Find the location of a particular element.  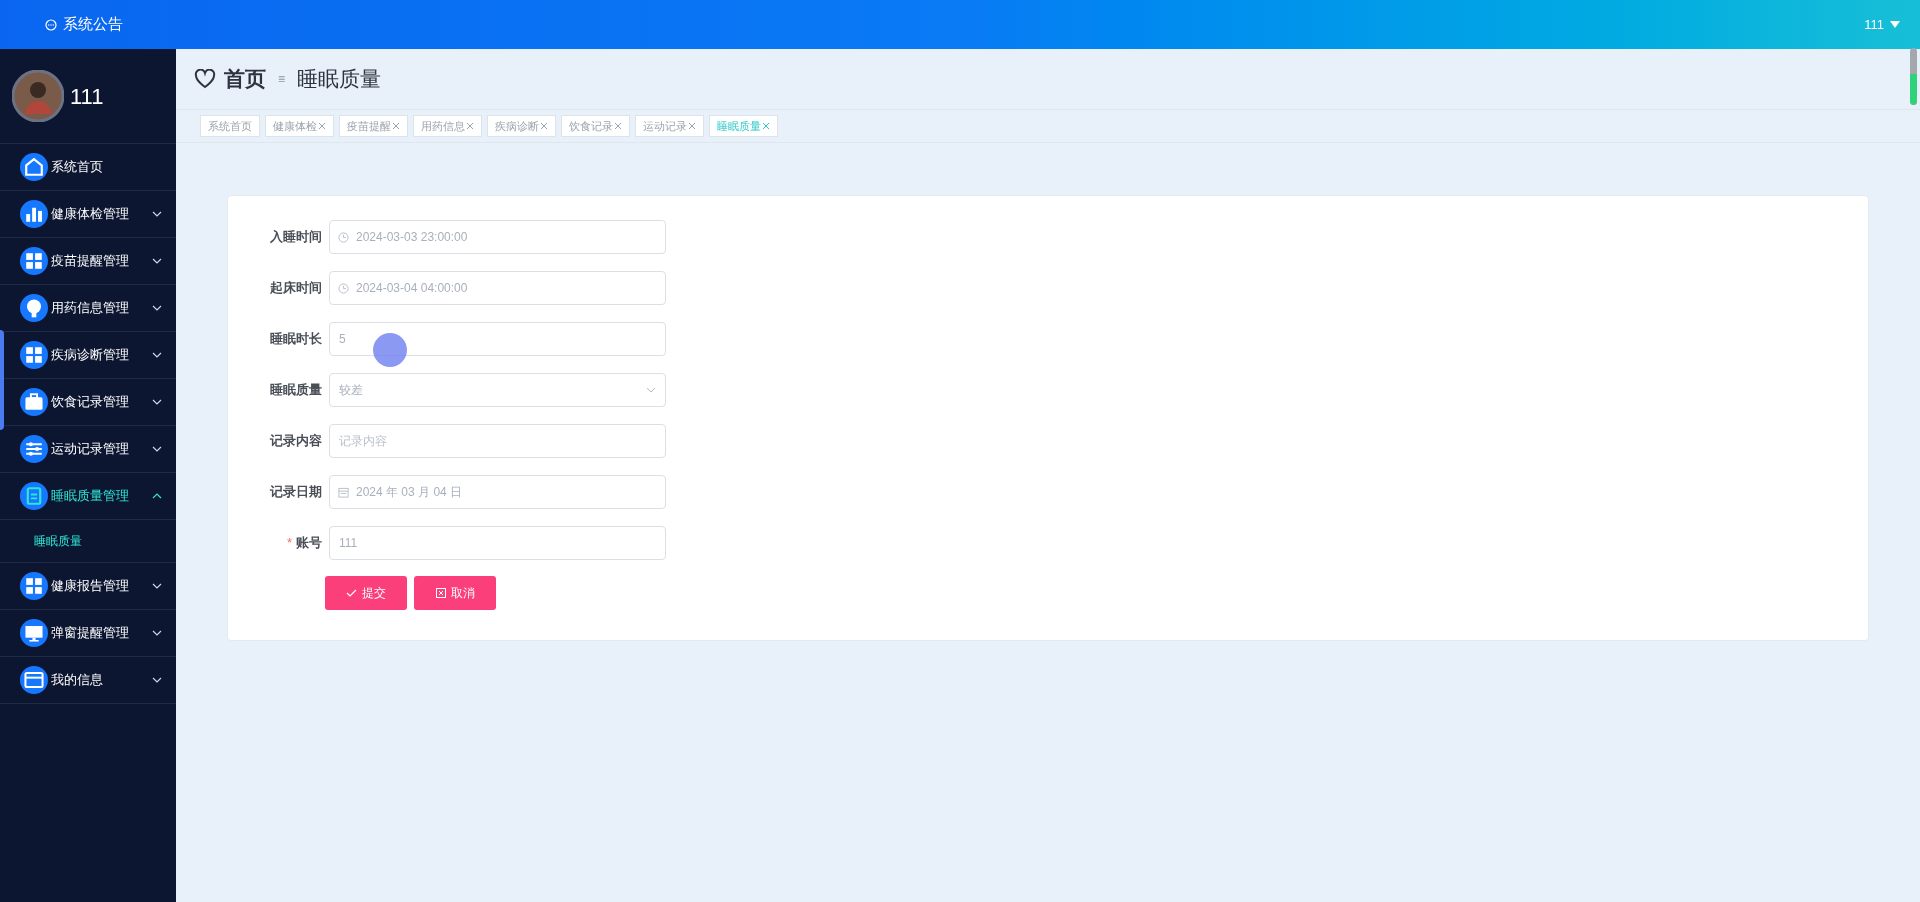

tab: 运动记录 is located at coordinates (669, 126).